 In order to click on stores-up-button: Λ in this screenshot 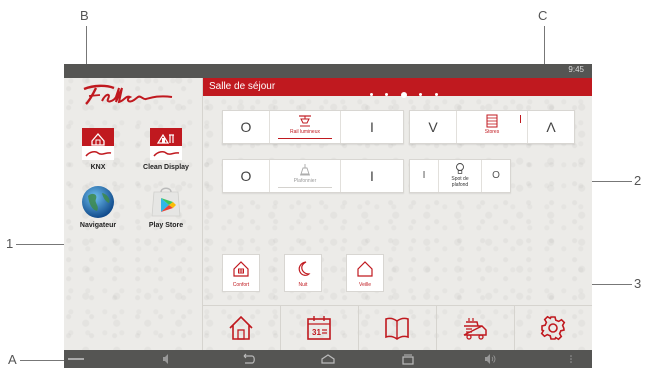, I will do `click(551, 127)`.